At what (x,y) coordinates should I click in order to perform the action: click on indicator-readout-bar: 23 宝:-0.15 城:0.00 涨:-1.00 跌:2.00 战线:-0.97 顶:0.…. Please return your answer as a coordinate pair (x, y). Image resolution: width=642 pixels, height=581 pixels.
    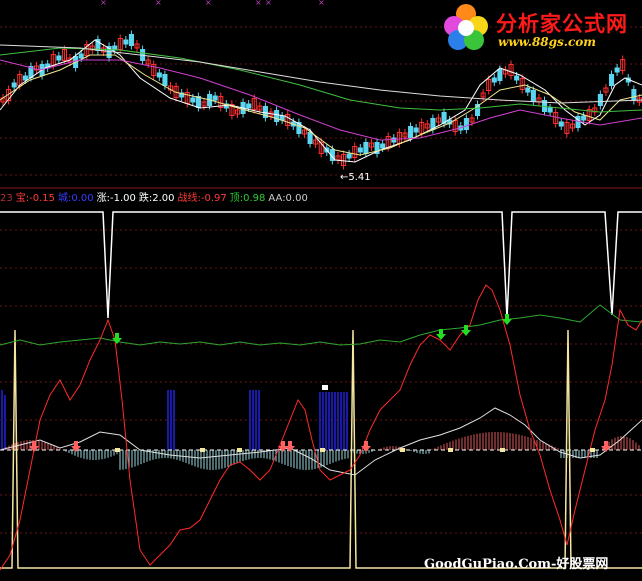
    Looking at the image, I should click on (180, 199).